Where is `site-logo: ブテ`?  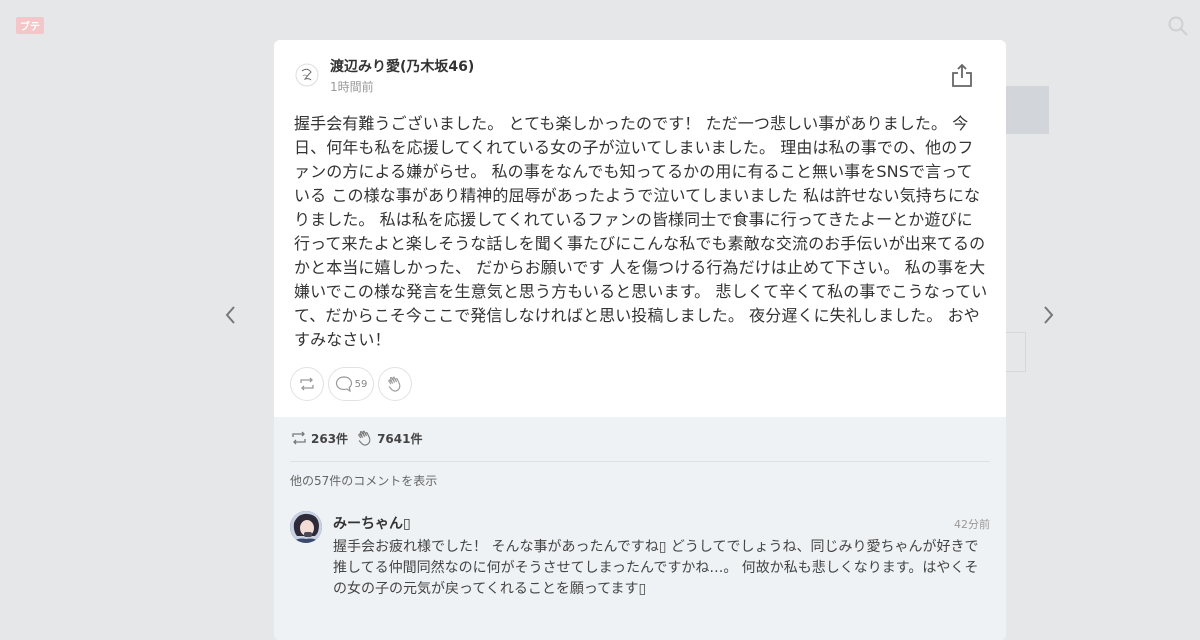 site-logo: ブテ is located at coordinates (30, 25).